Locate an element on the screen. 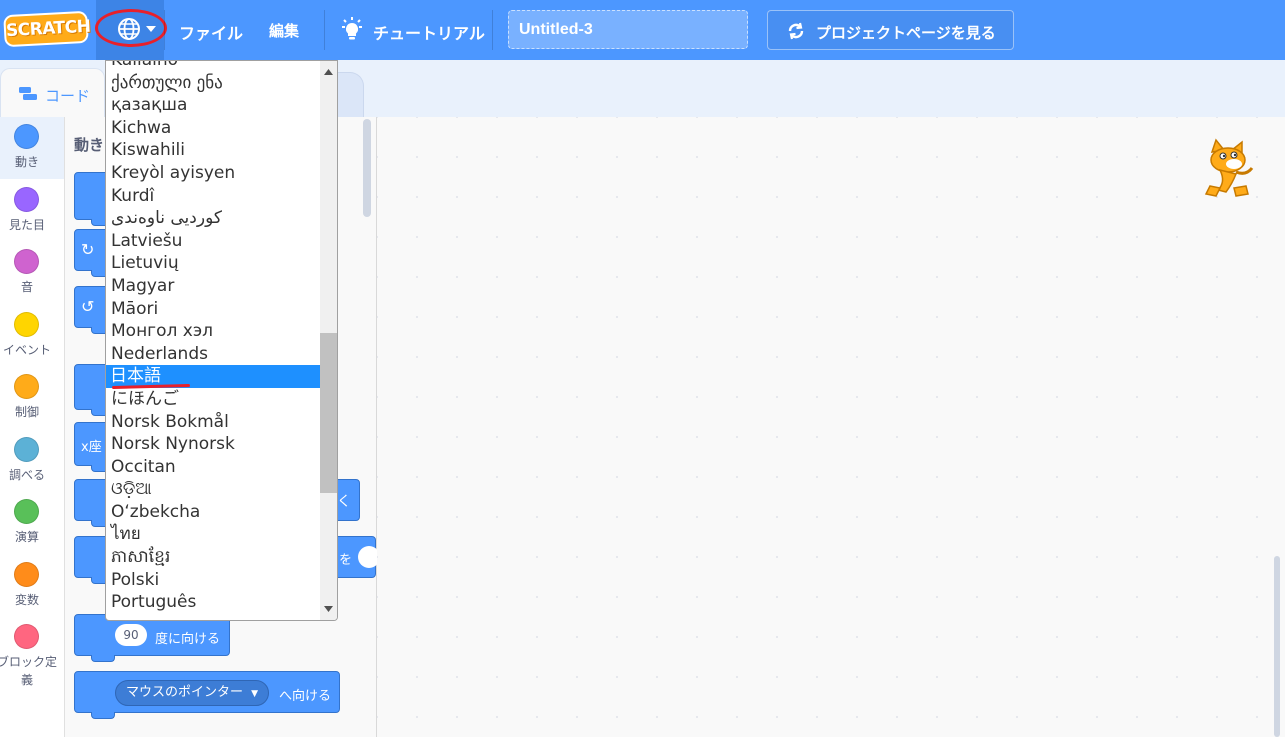 The height and width of the screenshot is (737, 1285). language-option: Lietuvių is located at coordinates (213, 263).